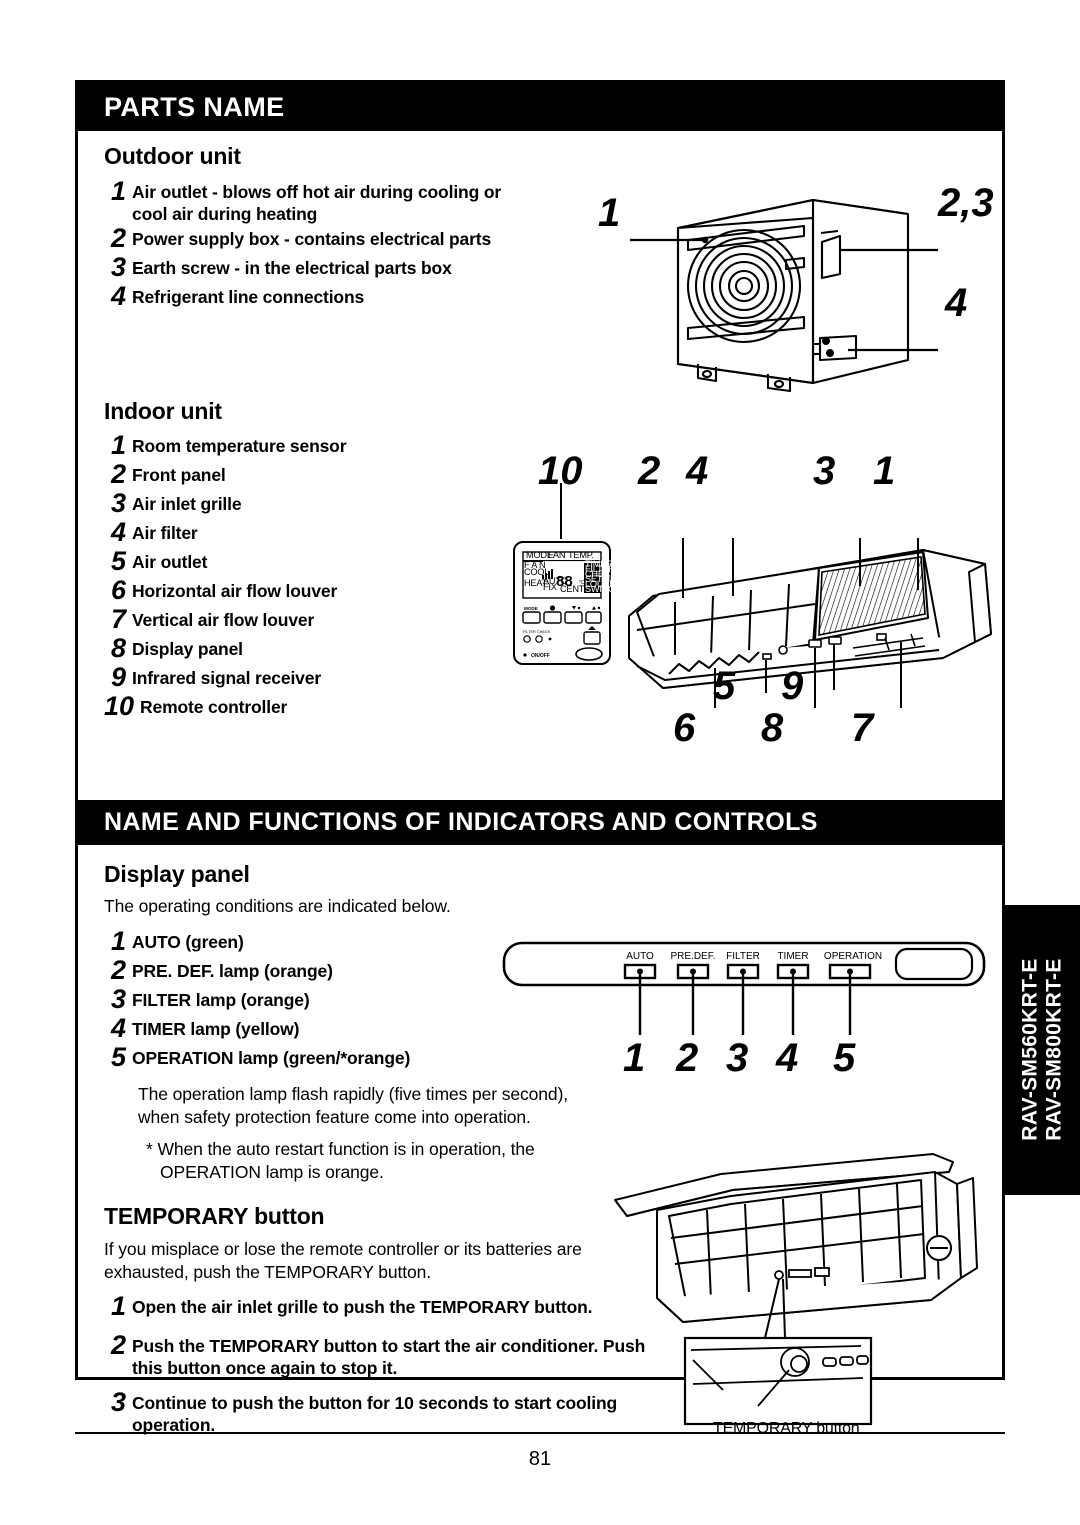 The image size is (1080, 1525). Describe the element at coordinates (844, 1058) in the screenshot. I see `lamp-callout-5: 5` at that location.